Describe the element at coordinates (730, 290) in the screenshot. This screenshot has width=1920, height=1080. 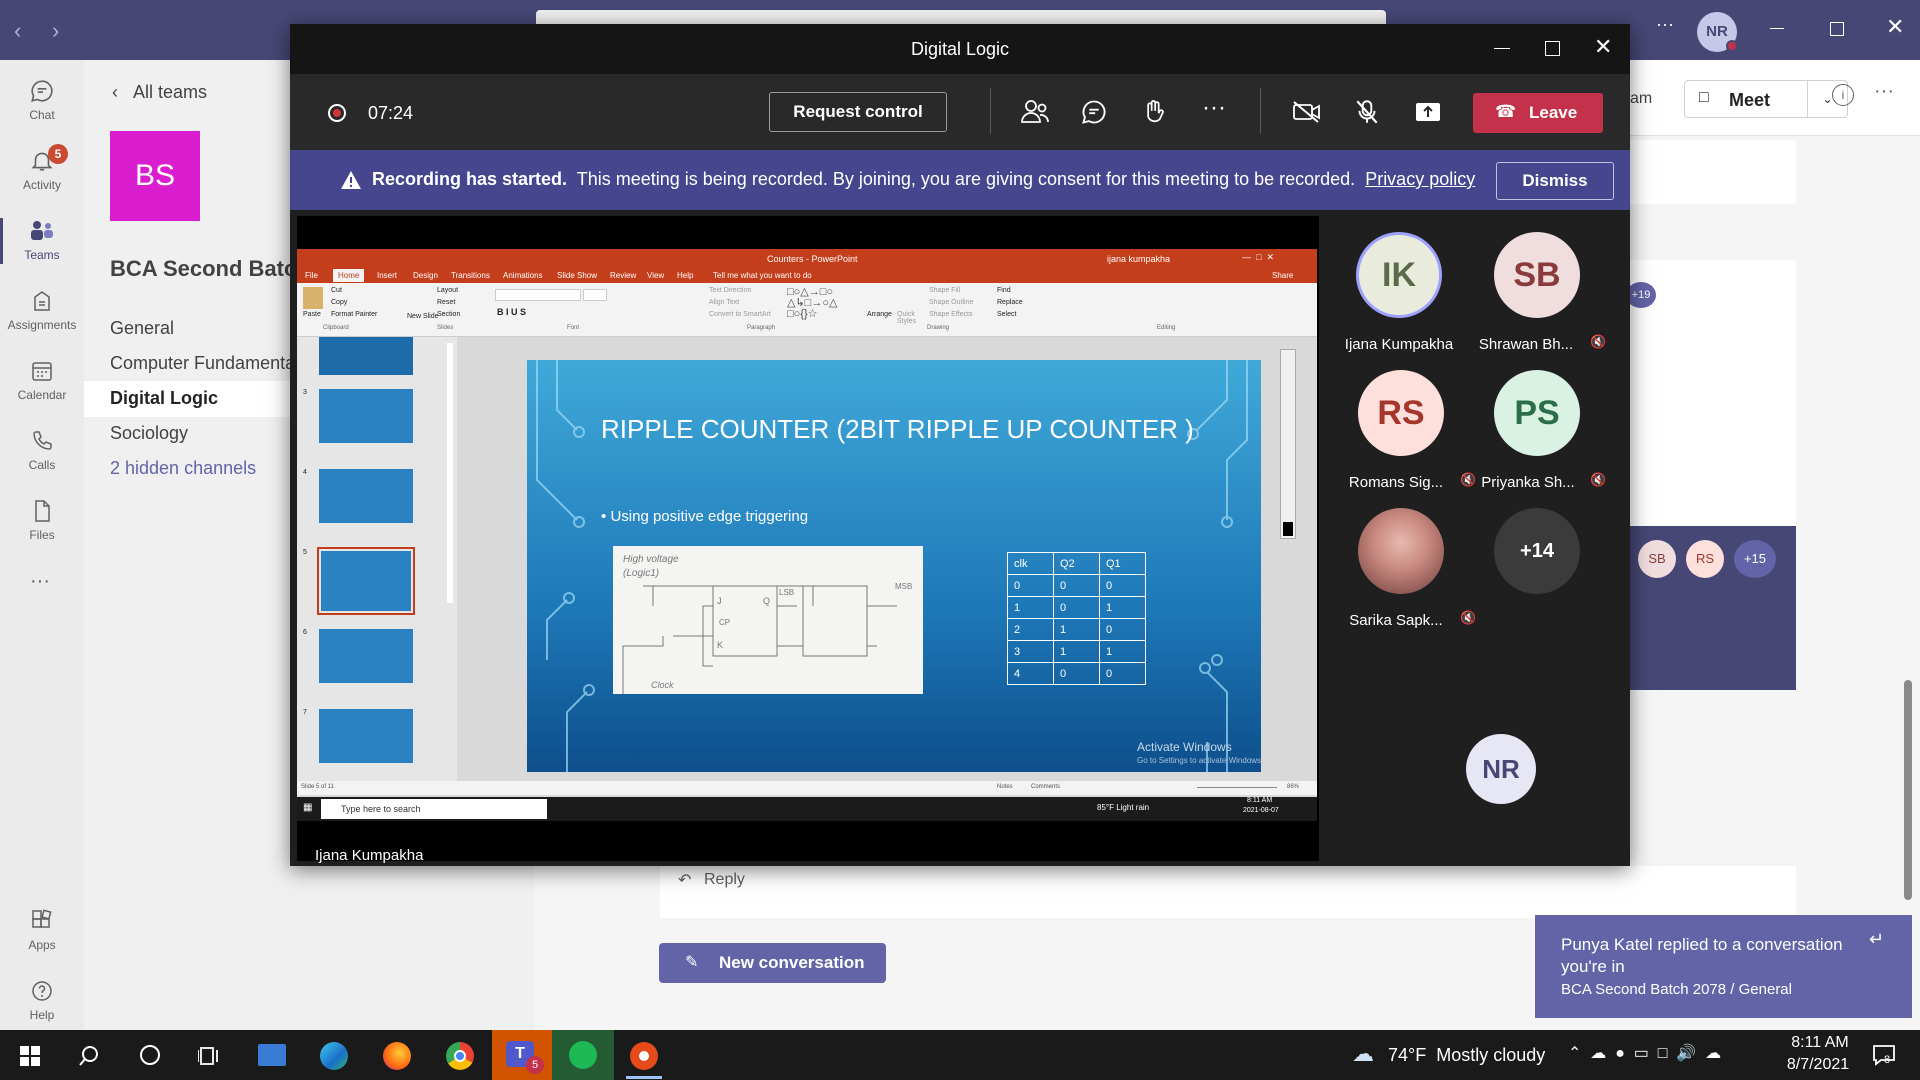
I see `text-direction-label: Text Direction` at that location.